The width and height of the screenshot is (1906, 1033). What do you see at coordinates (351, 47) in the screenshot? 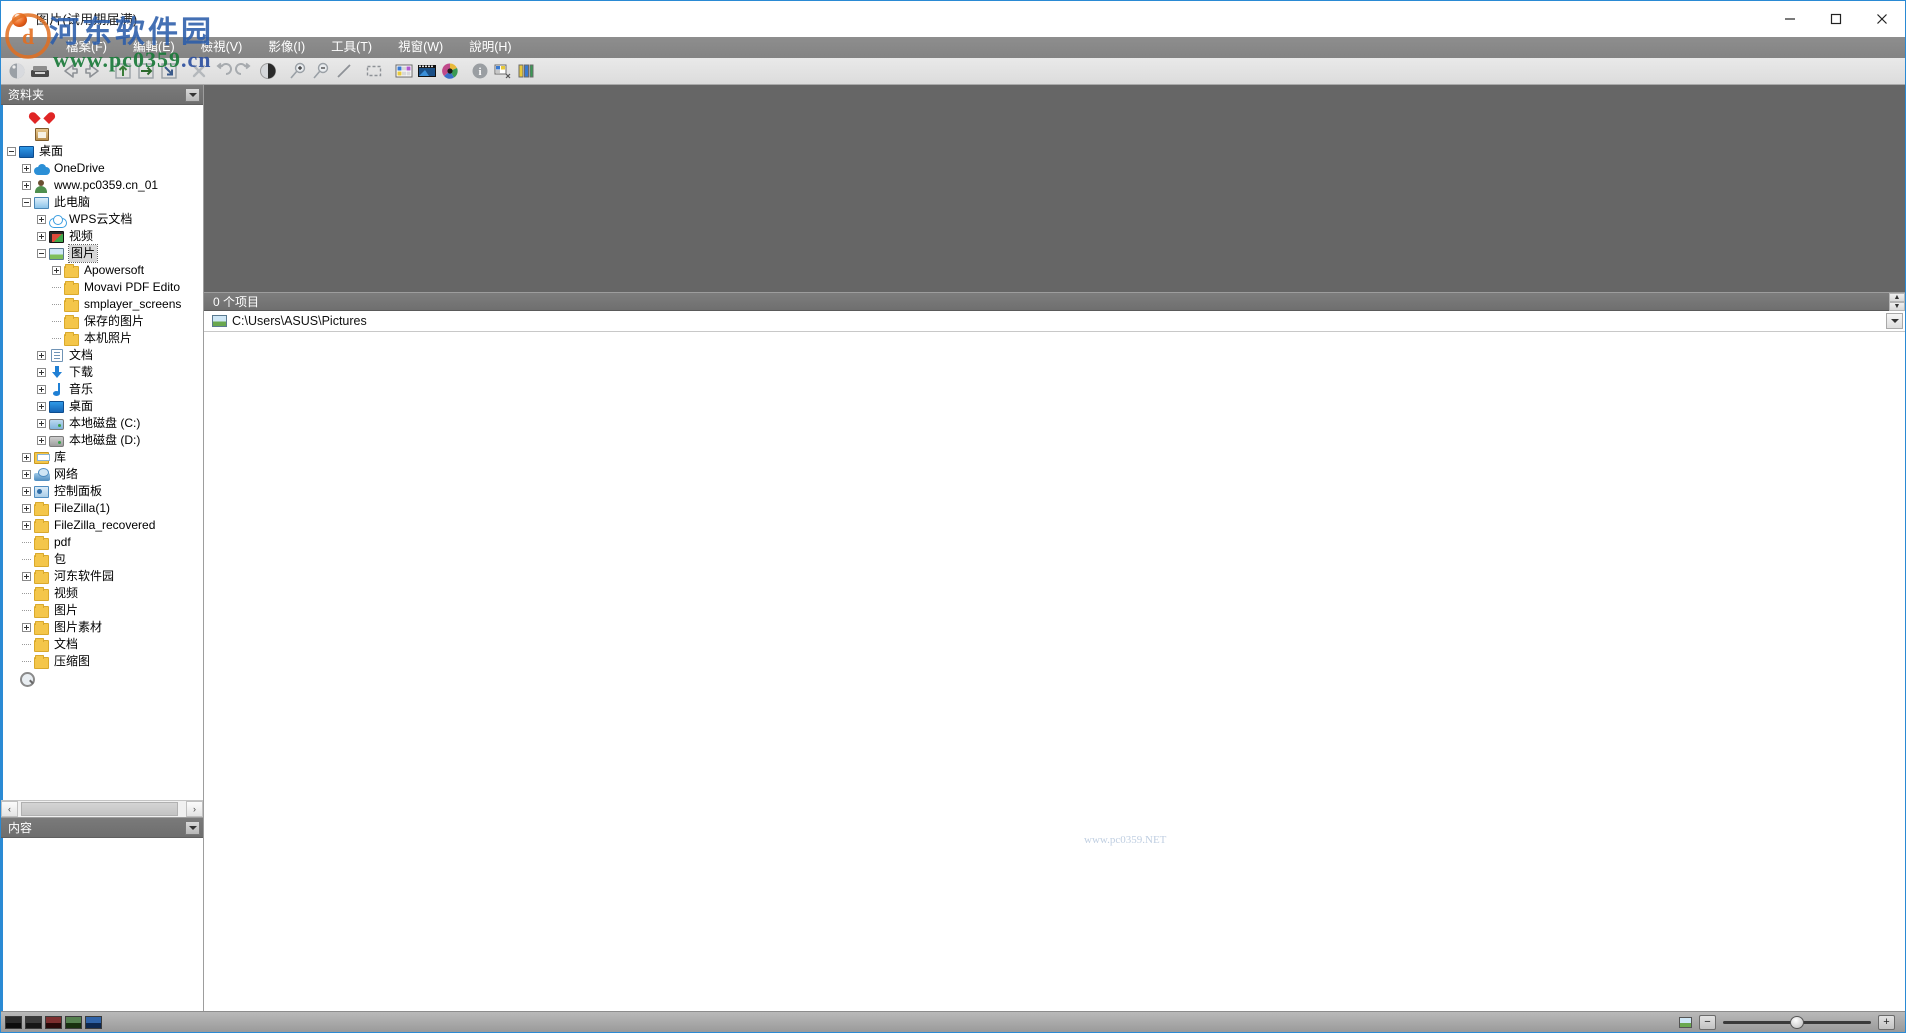
I see `menu-item-tools: 工具(T)` at bounding box center [351, 47].